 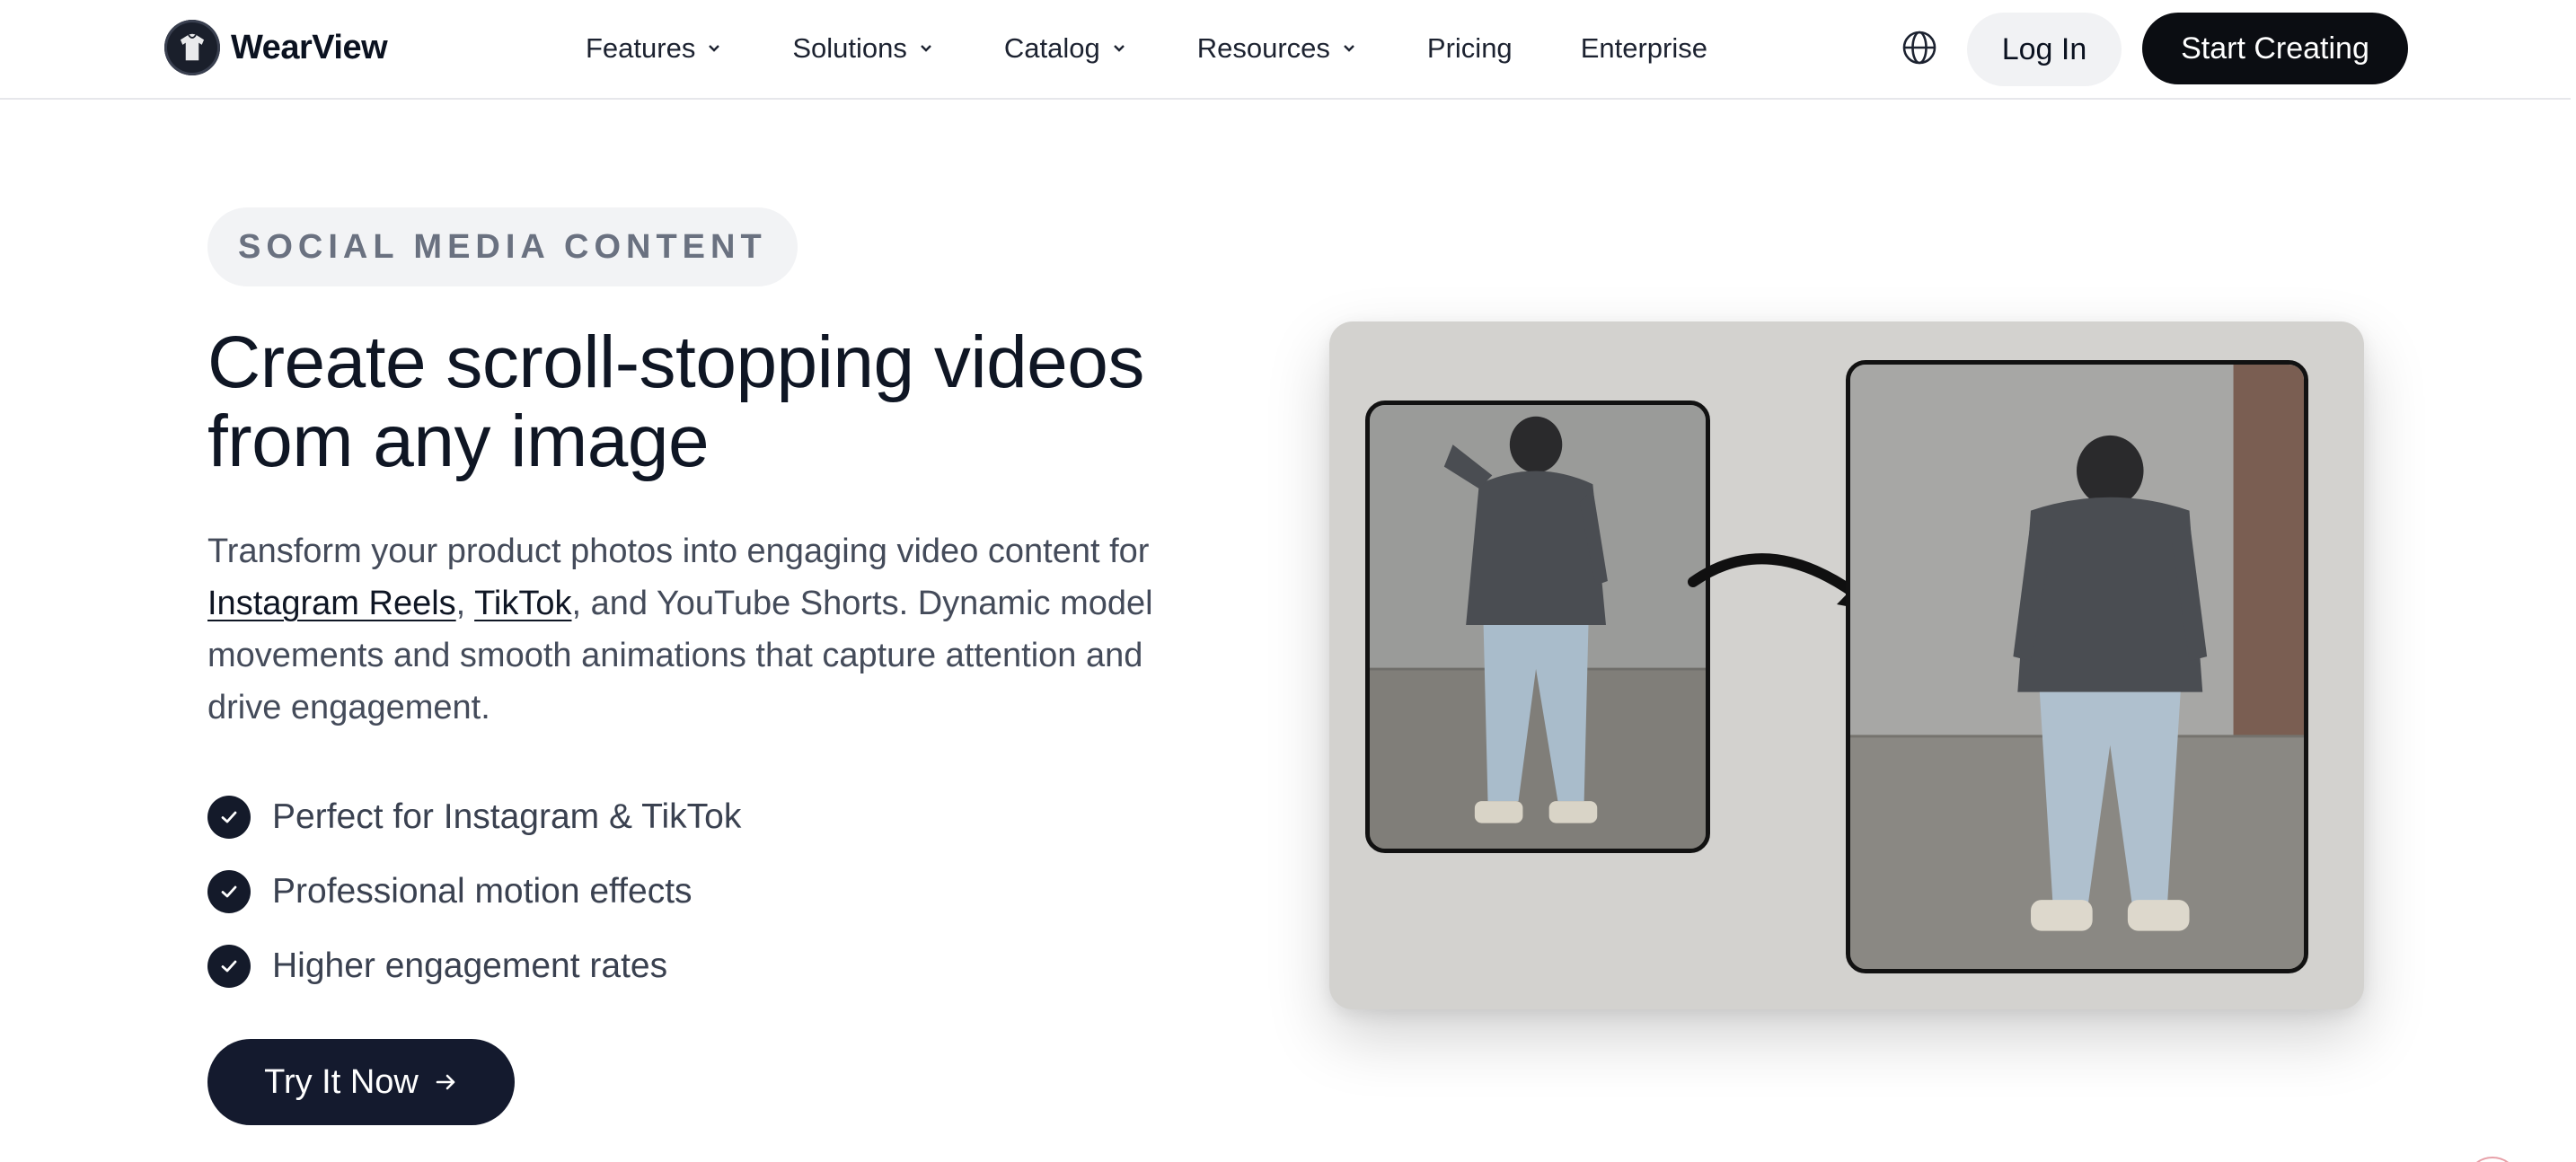 What do you see at coordinates (507, 817) in the screenshot?
I see `feature-text: Perfect for Instagram & TikTok` at bounding box center [507, 817].